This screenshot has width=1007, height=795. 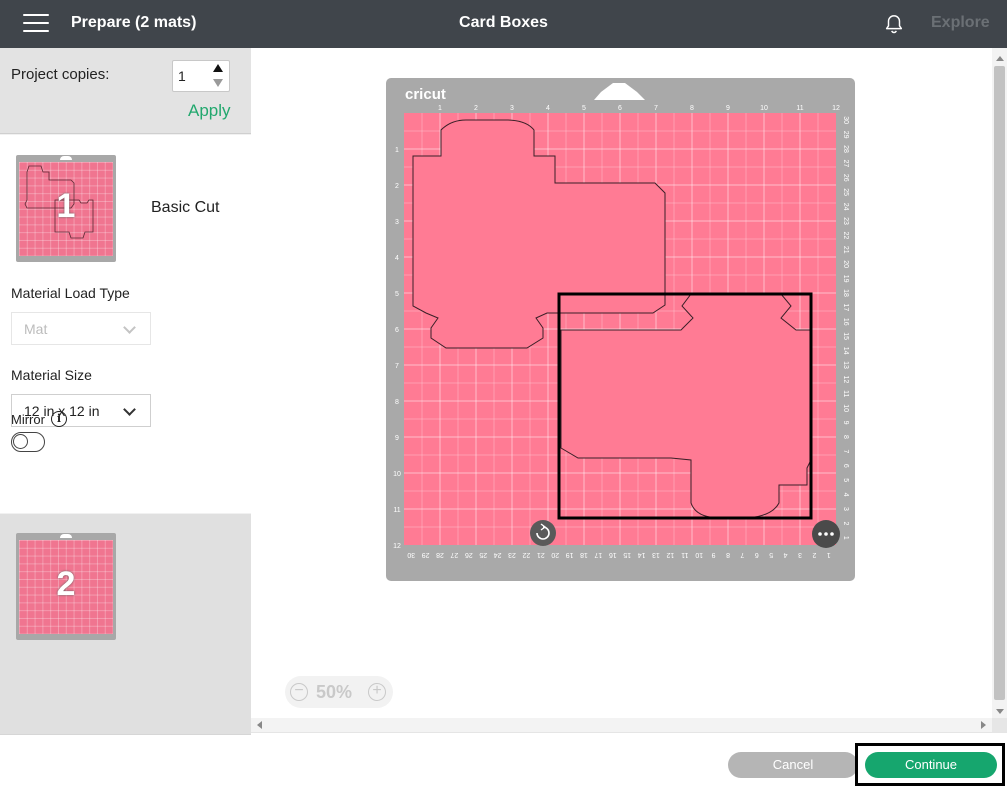 What do you see at coordinates (541, 554) in the screenshot?
I see `ruler-label: 21` at bounding box center [541, 554].